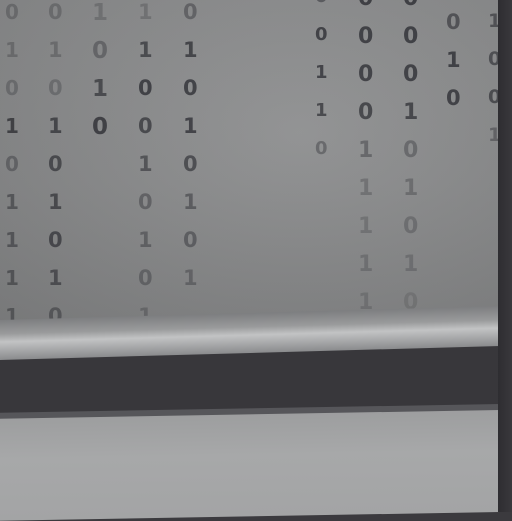 This screenshot has width=512, height=521. I want to click on screen-edge, so click(505, 256).